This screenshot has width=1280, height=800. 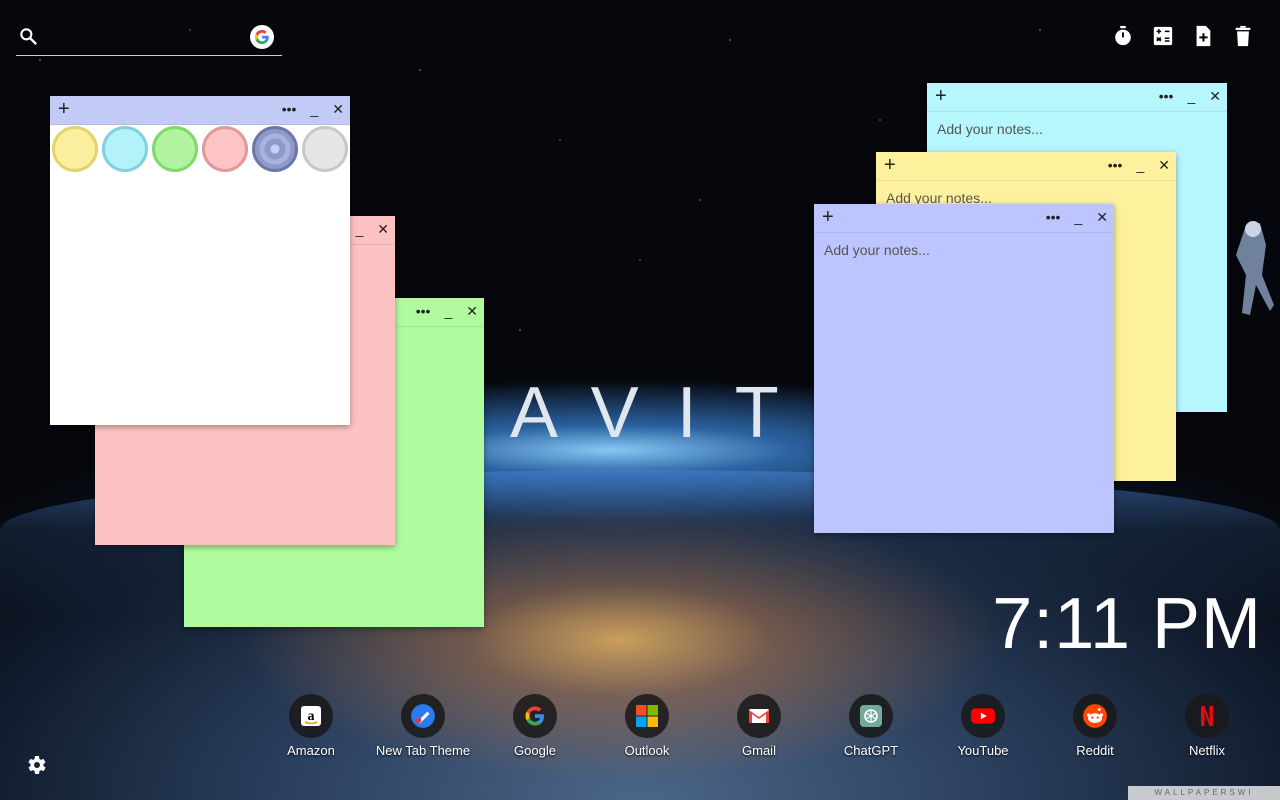 What do you see at coordinates (1243, 36) in the screenshot?
I see `trash-icon` at bounding box center [1243, 36].